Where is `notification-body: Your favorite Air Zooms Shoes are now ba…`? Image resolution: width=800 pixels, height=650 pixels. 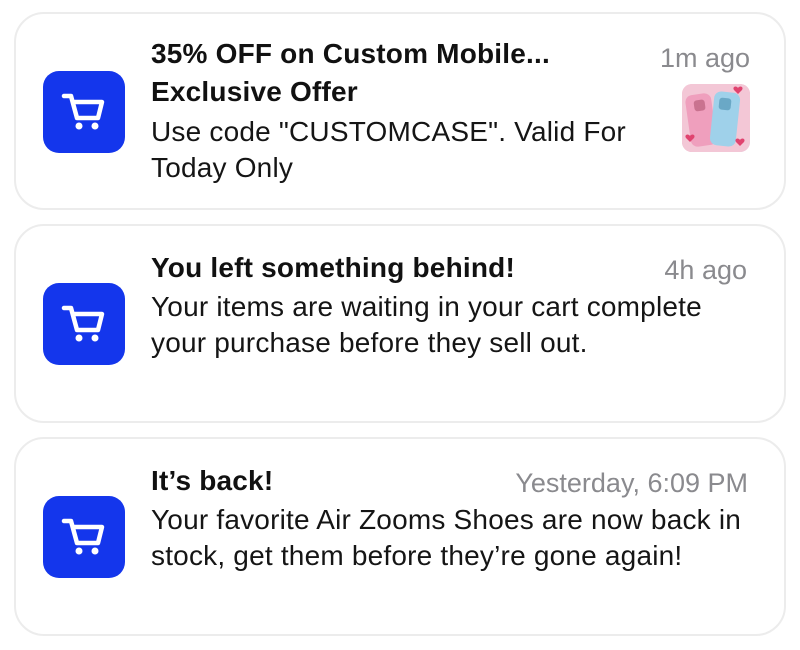
notification-body: Your favorite Air Zooms Shoes are now ba… is located at coordinates (446, 537).